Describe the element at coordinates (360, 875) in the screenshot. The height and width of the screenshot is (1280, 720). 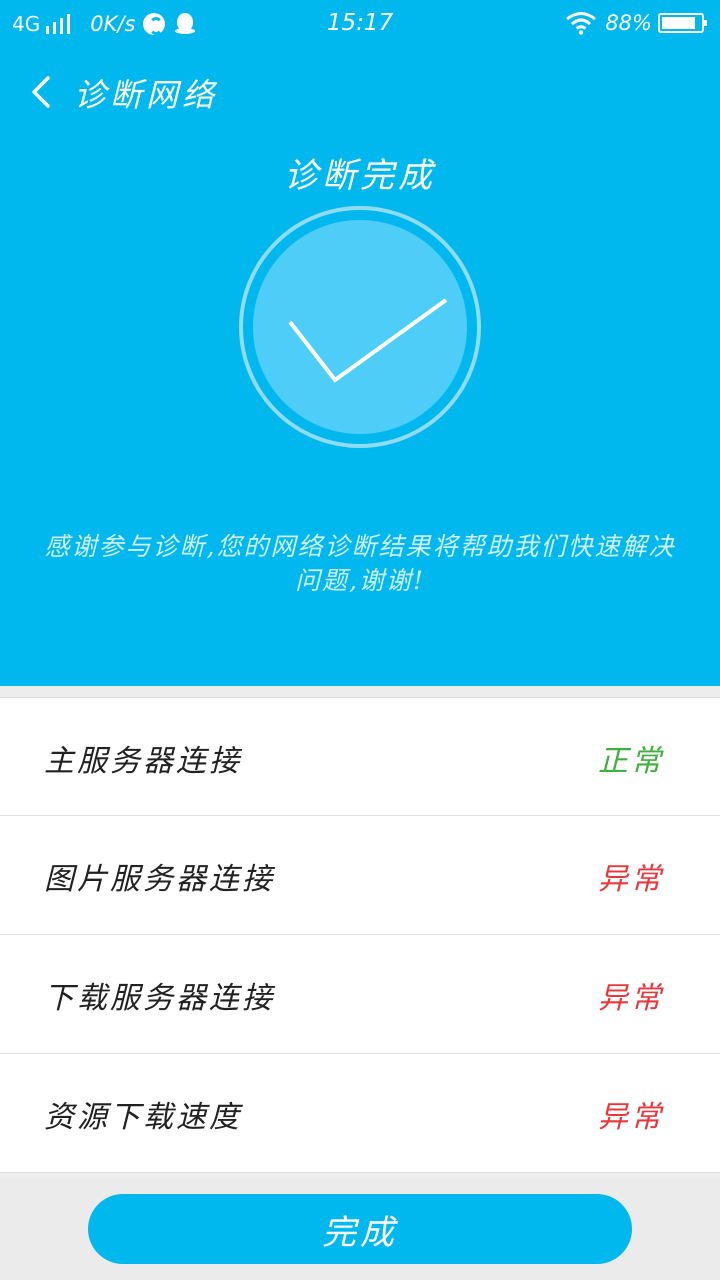
I see `list-item: 图片服务器连接 异常` at that location.